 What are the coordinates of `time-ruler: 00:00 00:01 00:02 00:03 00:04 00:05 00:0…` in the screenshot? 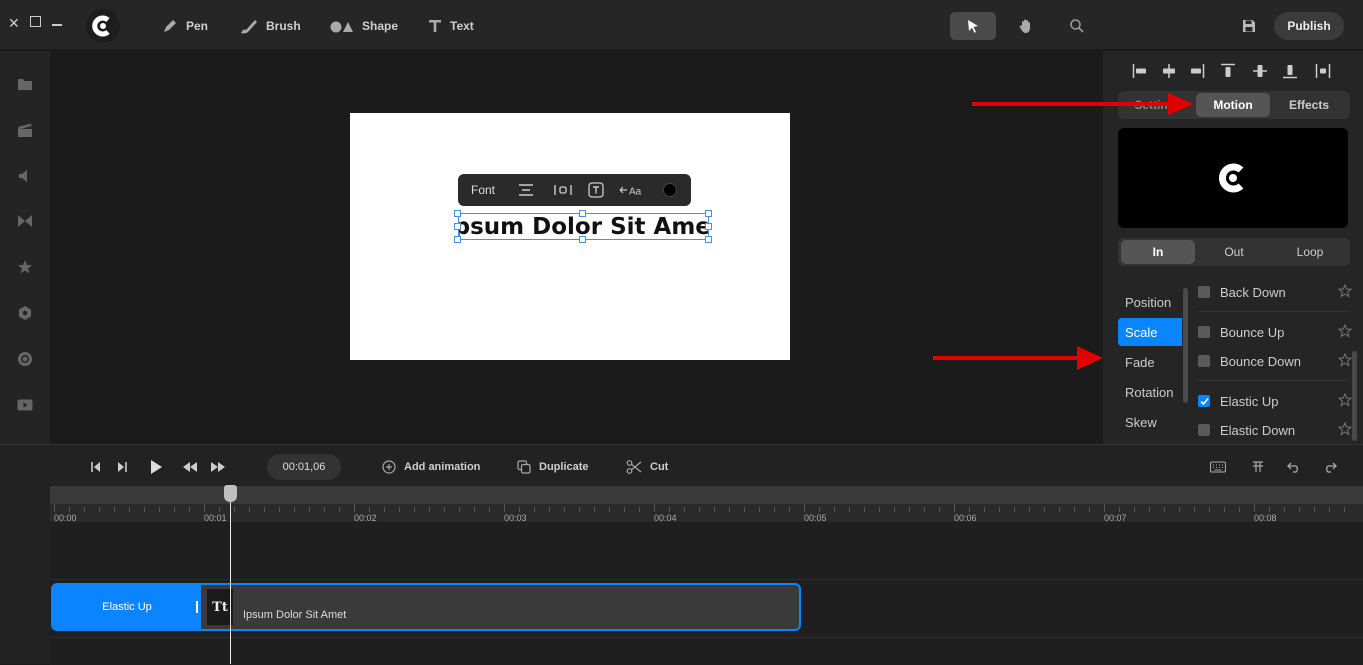 It's located at (706, 504).